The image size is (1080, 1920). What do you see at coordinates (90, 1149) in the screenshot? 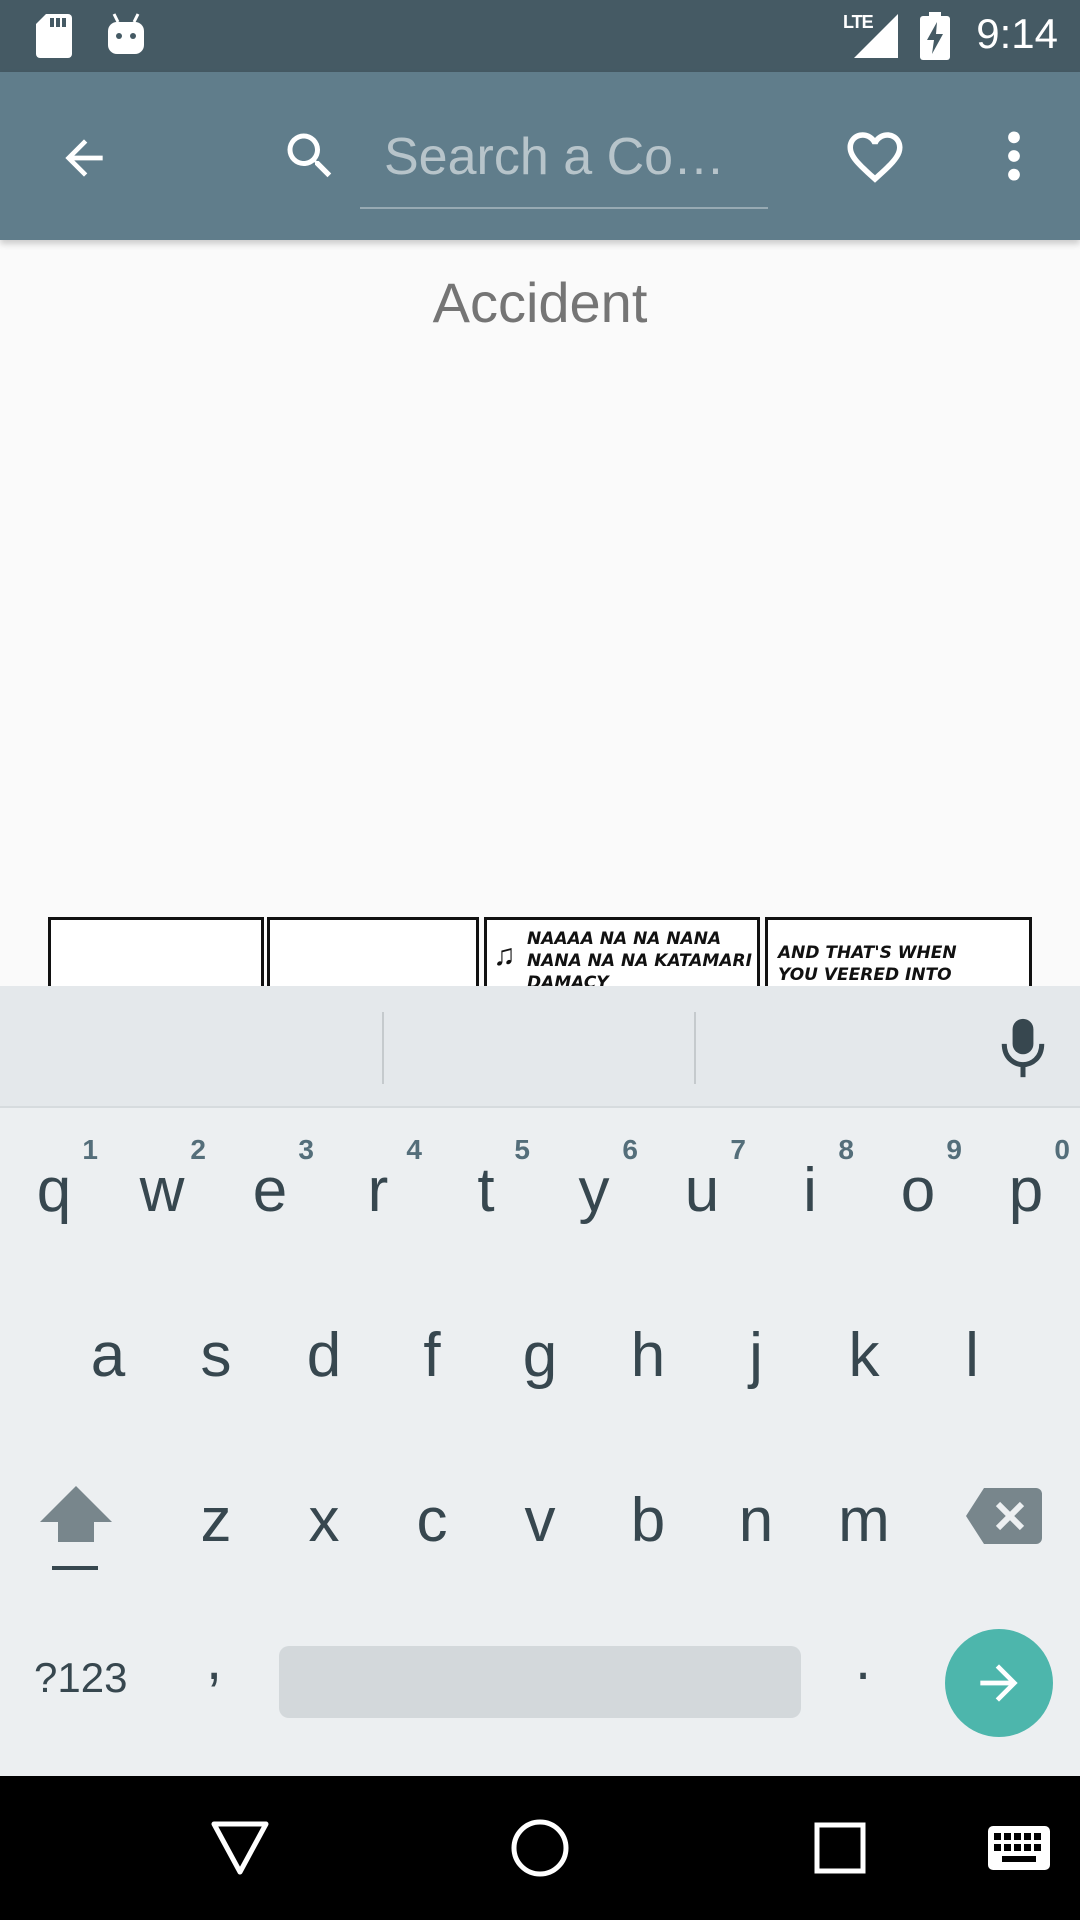
I see `key-hint: 1` at bounding box center [90, 1149].